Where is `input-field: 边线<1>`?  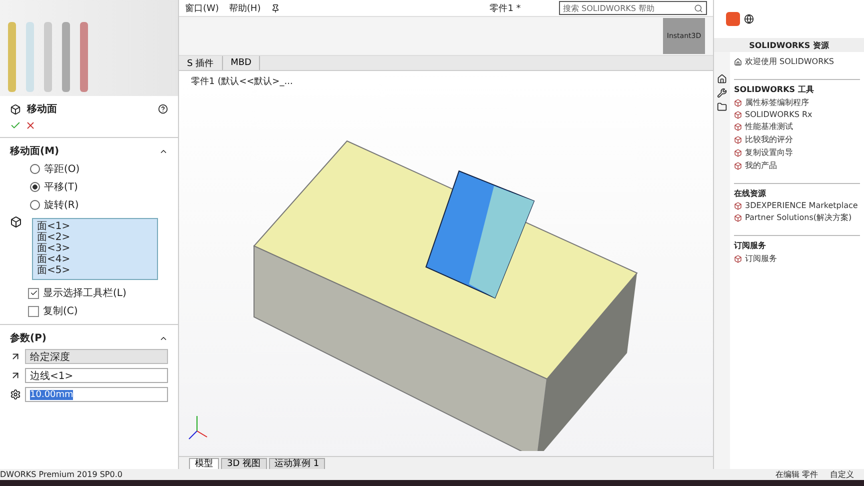 input-field: 边线<1> is located at coordinates (96, 375).